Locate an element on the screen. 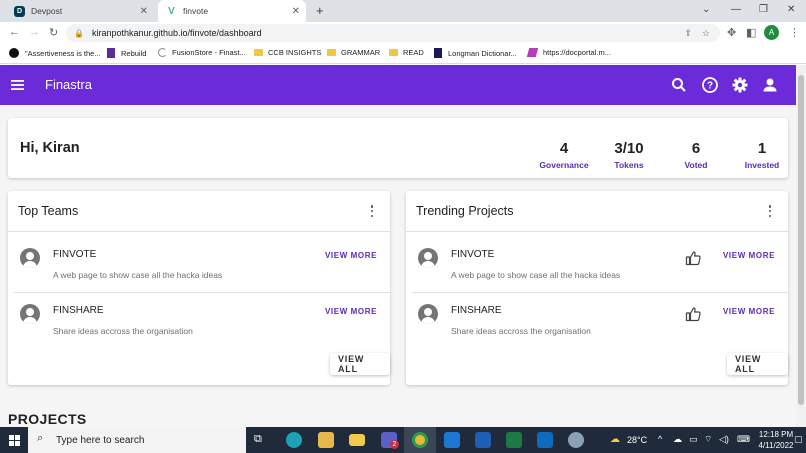  page-scrollbar is located at coordinates (801, 246).